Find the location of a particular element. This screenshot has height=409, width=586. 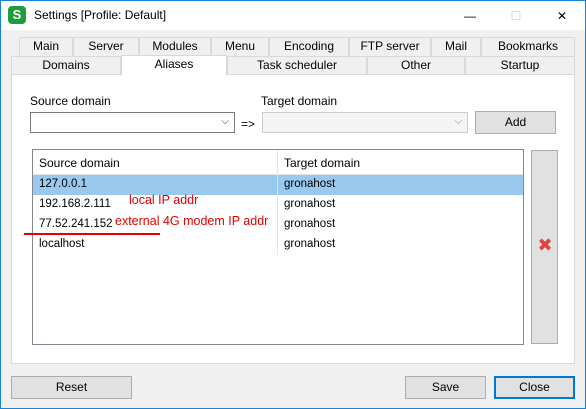

table-row: localhost gronahost is located at coordinates (278, 245).